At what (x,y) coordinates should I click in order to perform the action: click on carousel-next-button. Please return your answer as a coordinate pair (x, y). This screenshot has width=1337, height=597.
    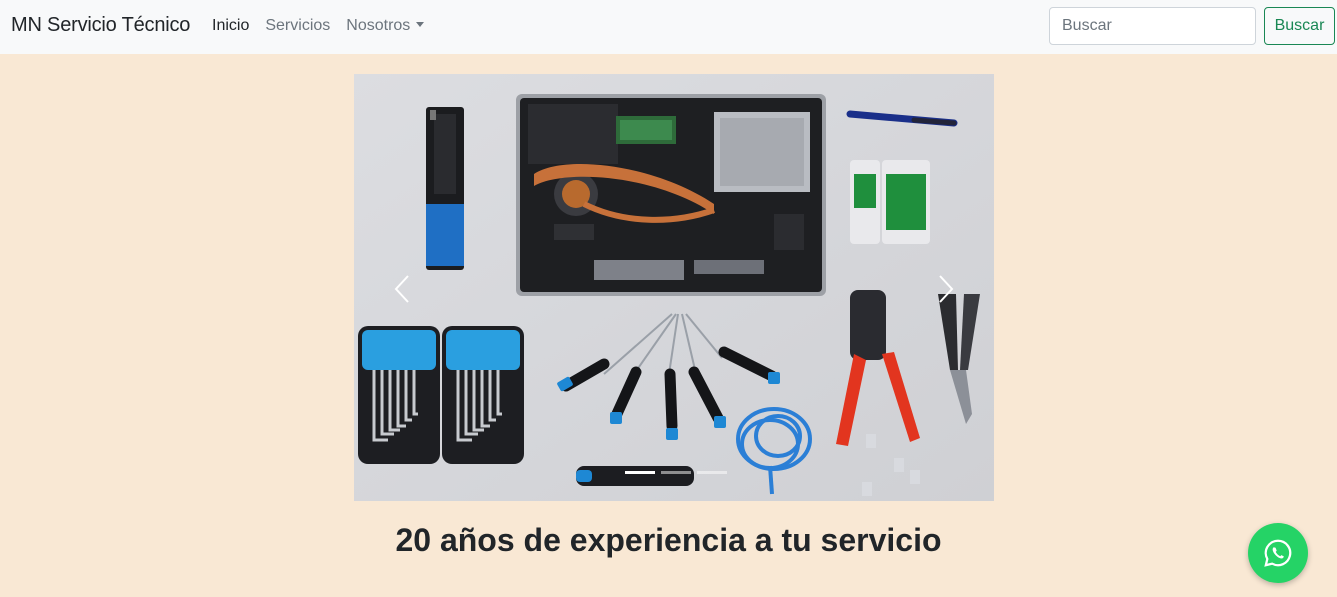
    Looking at the image, I should click on (946, 289).